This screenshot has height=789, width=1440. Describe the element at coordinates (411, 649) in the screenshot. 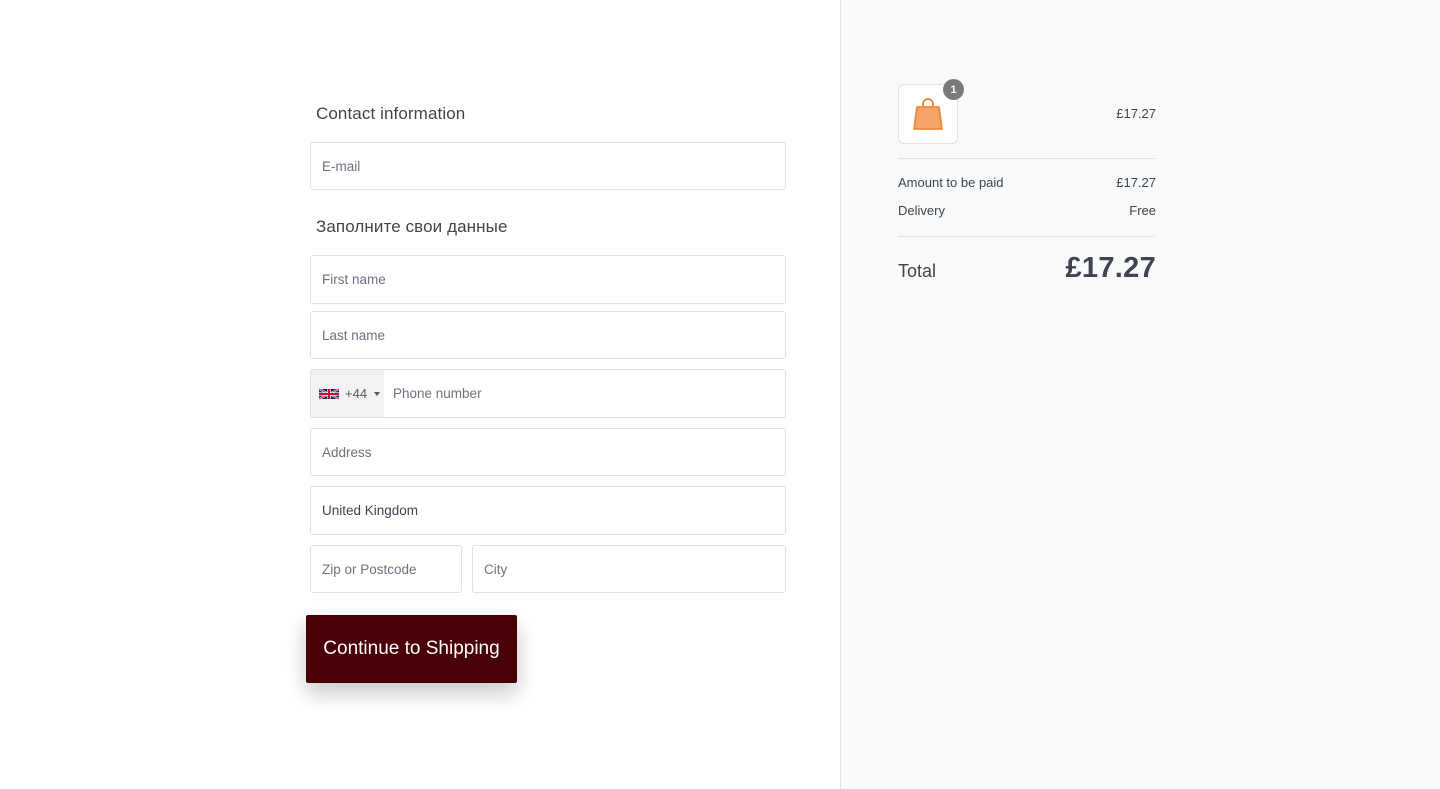

I see `continue-to-shipping-button: Continue to Shipping` at that location.